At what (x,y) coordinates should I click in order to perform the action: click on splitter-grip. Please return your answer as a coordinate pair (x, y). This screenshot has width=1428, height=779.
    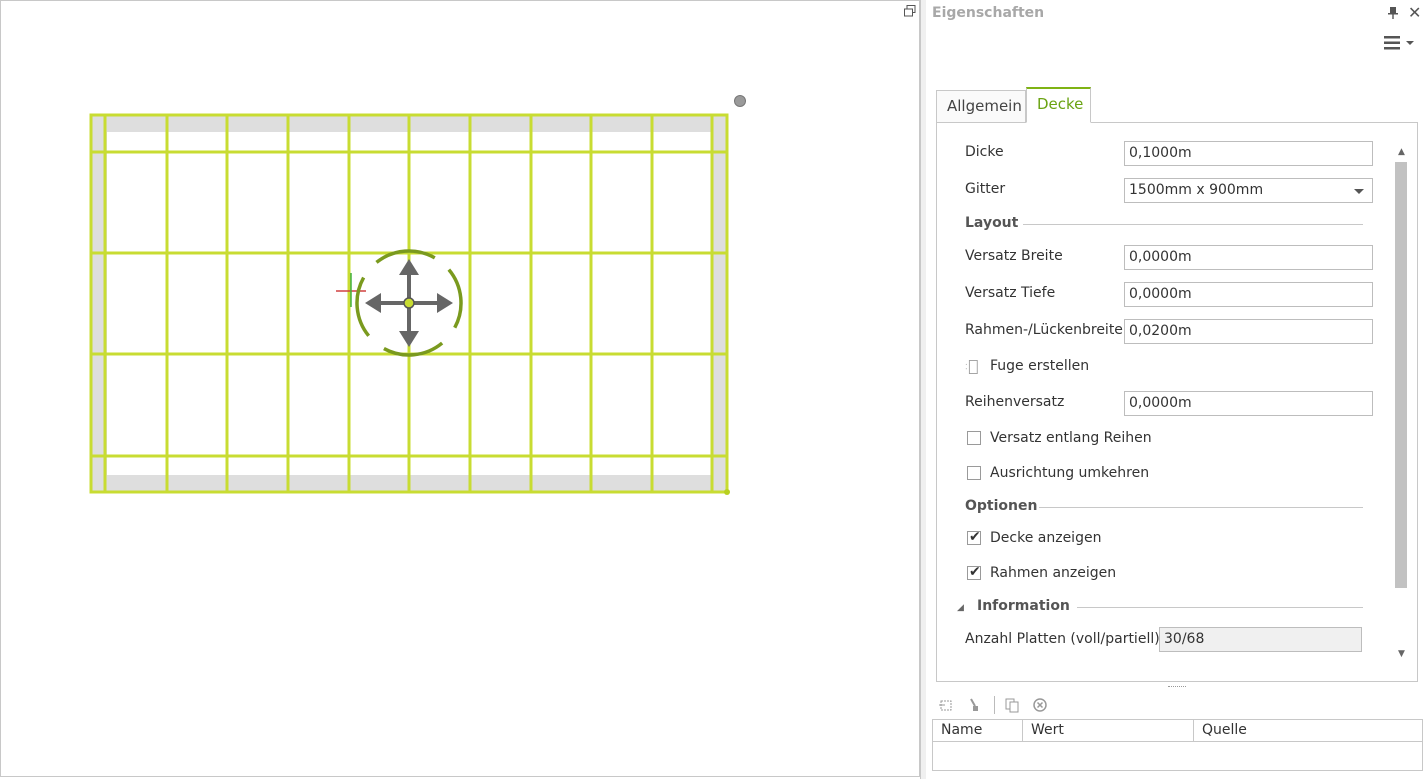
    Looking at the image, I should click on (1177, 687).